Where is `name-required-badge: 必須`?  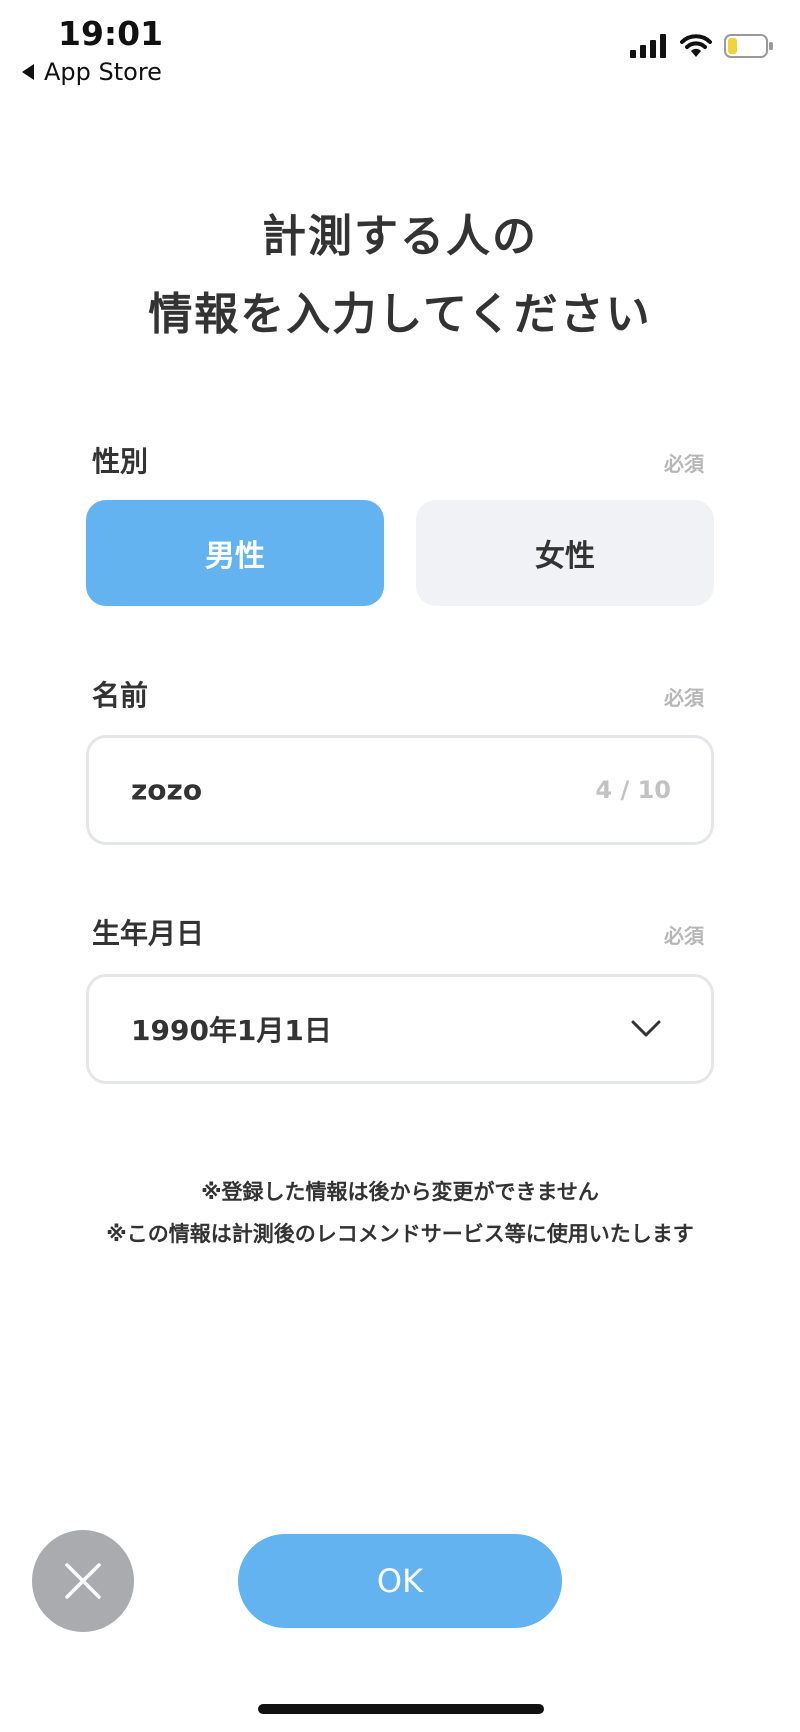
name-required-badge: 必須 is located at coordinates (684, 698).